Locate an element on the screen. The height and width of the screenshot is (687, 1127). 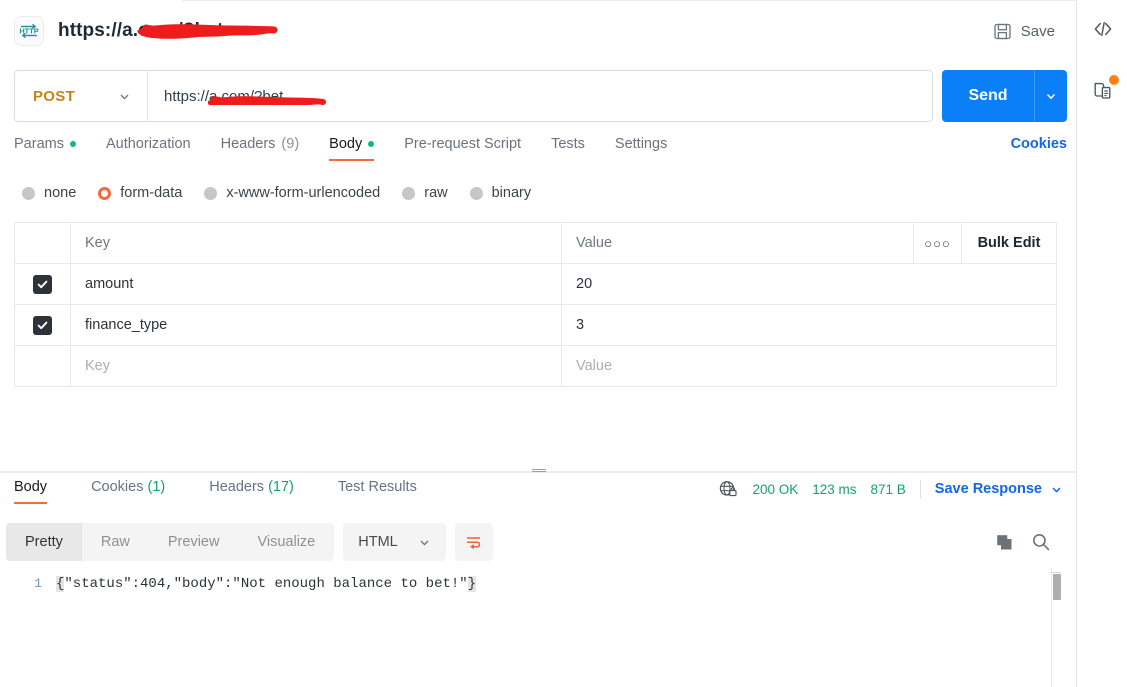
response-language-select: HTML is located at coordinates (394, 542).